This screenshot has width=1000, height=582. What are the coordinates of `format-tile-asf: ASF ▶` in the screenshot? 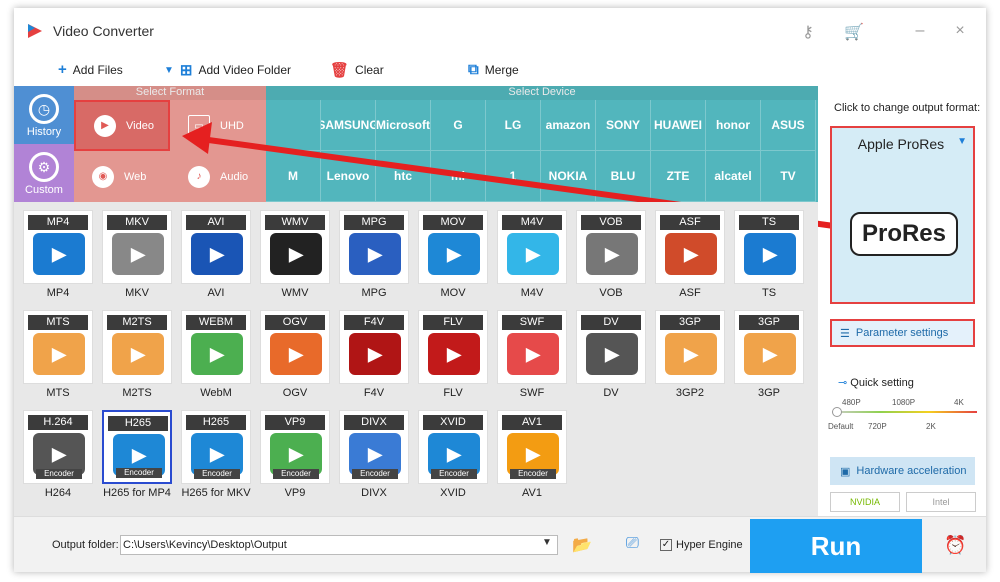 It's located at (690, 247).